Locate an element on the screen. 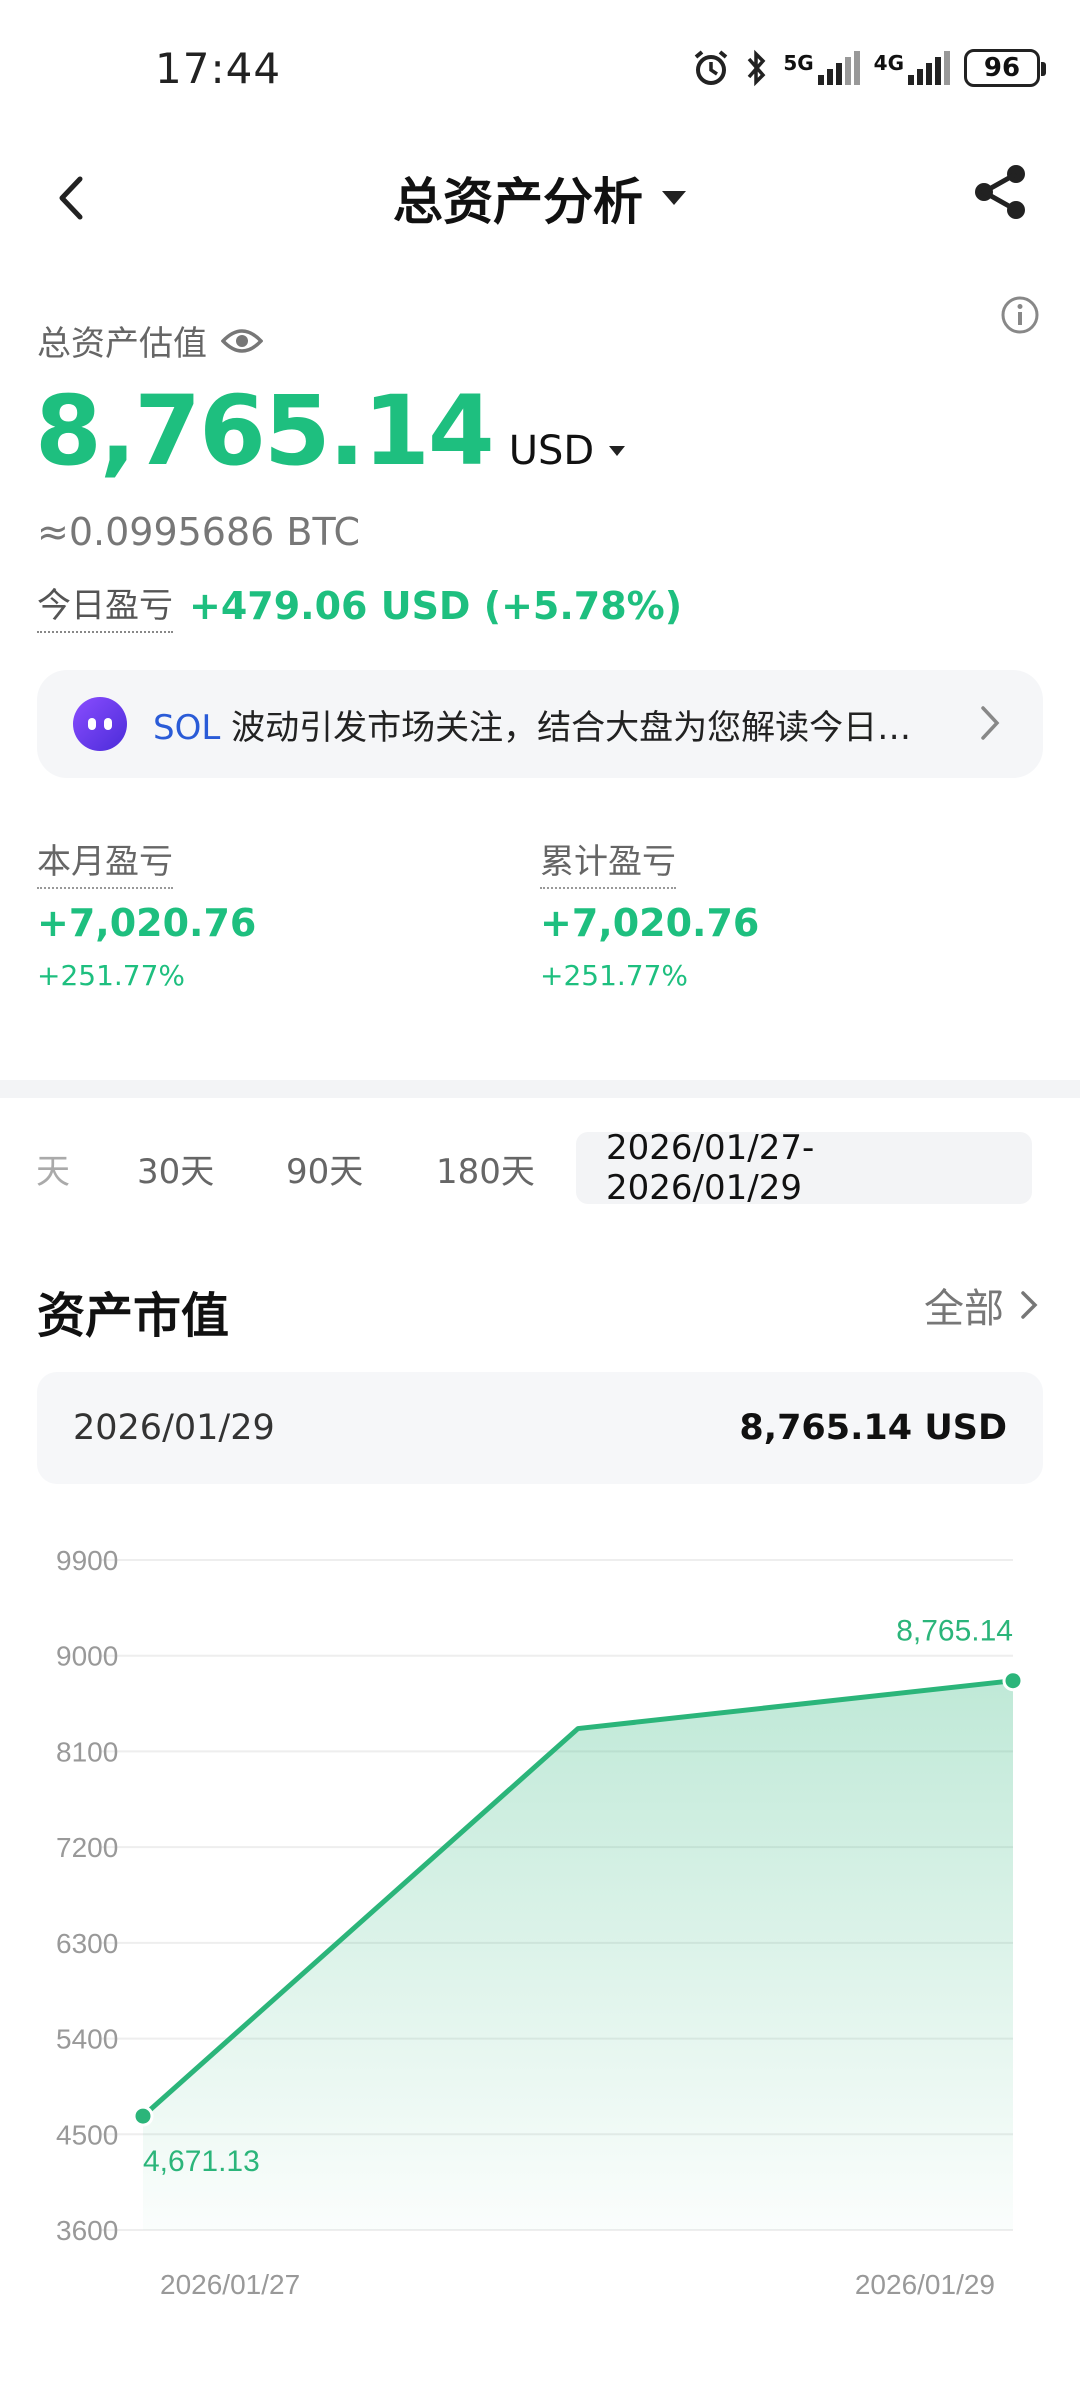  ai-insight-banner: SOL 波动引发市场关注，结合大盘为您解读今日市场动态 is located at coordinates (540, 724).